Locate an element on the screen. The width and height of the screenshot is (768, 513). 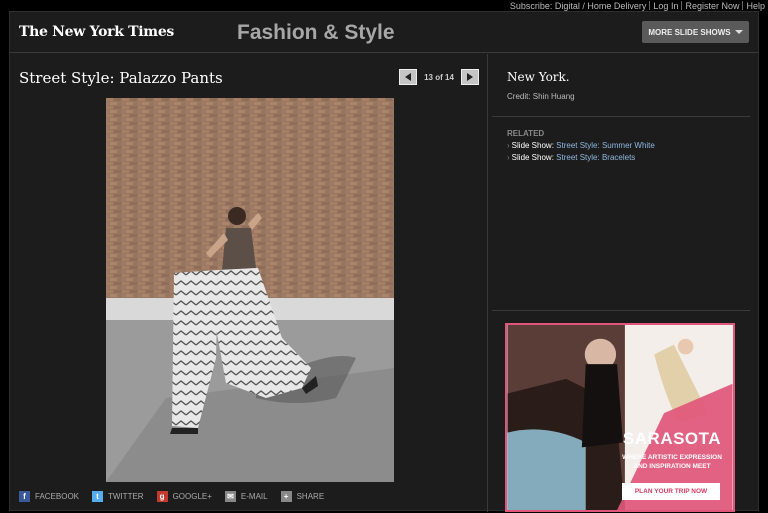
column-divider is located at coordinates (487, 283).